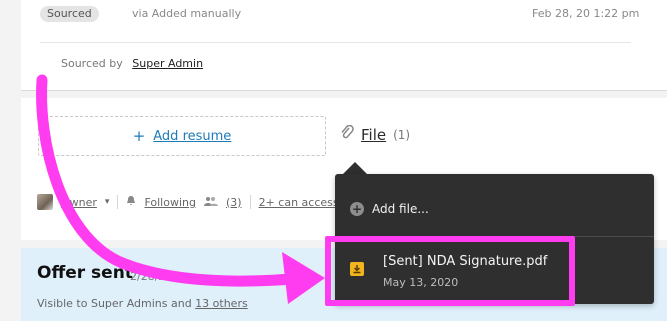  I want to click on chevron-down-icon: ▾, so click(107, 202).